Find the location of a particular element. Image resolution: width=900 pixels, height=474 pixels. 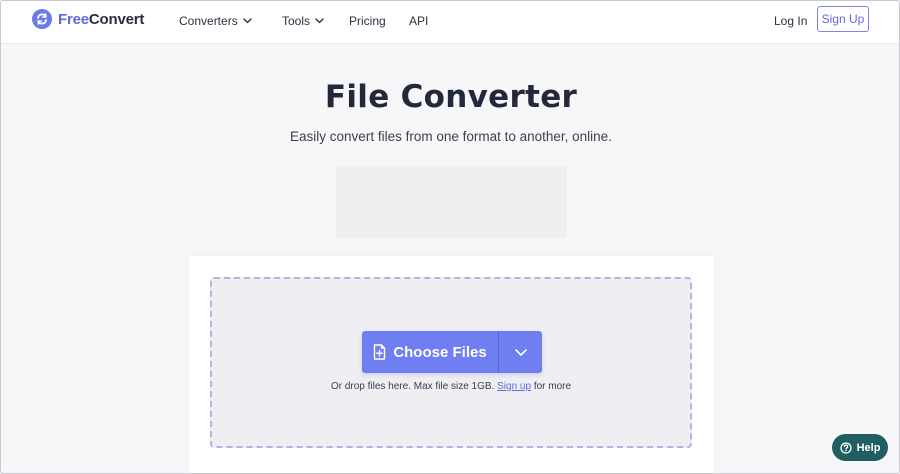

help-button: Help is located at coordinates (860, 447).